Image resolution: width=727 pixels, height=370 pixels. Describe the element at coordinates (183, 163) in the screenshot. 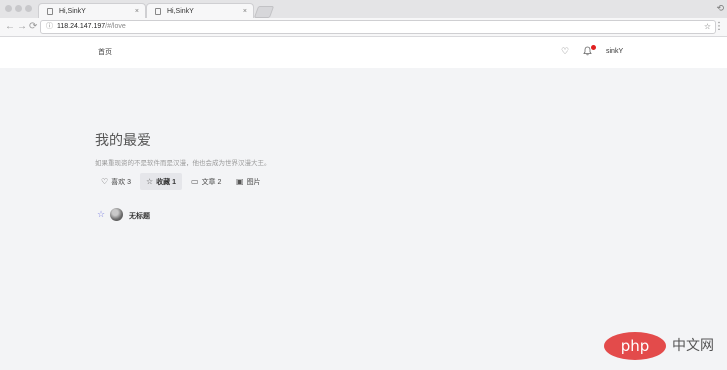

I see `page-subtitle: 如果重现资的不是软件而是汉漫，他也会成为世界汉漫大王。` at that location.